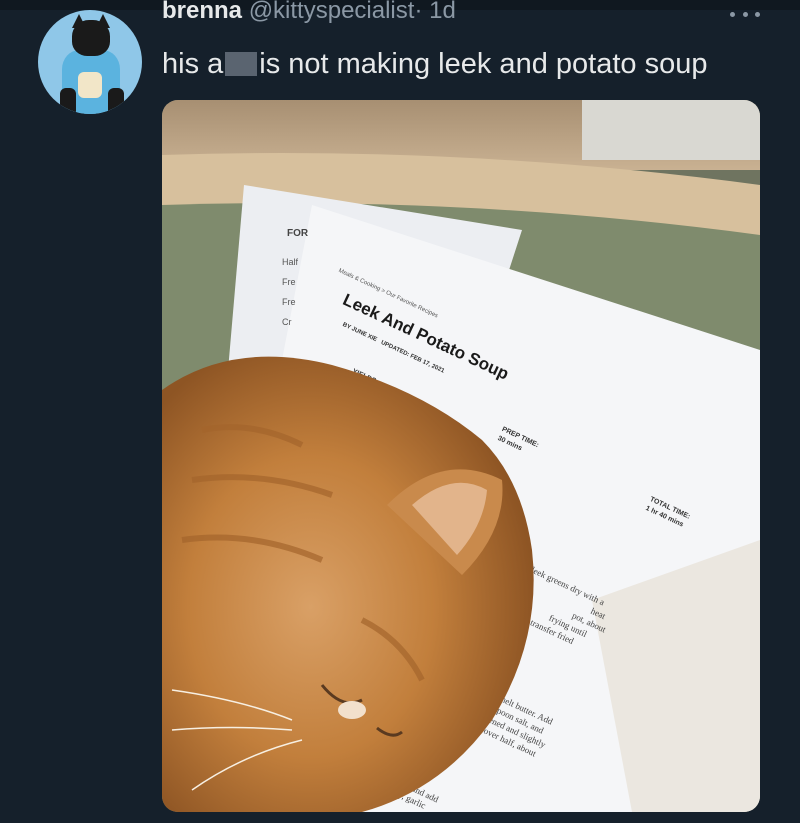  I want to click on tweet-text-part: is not making leek and potato soup, so click(483, 64).